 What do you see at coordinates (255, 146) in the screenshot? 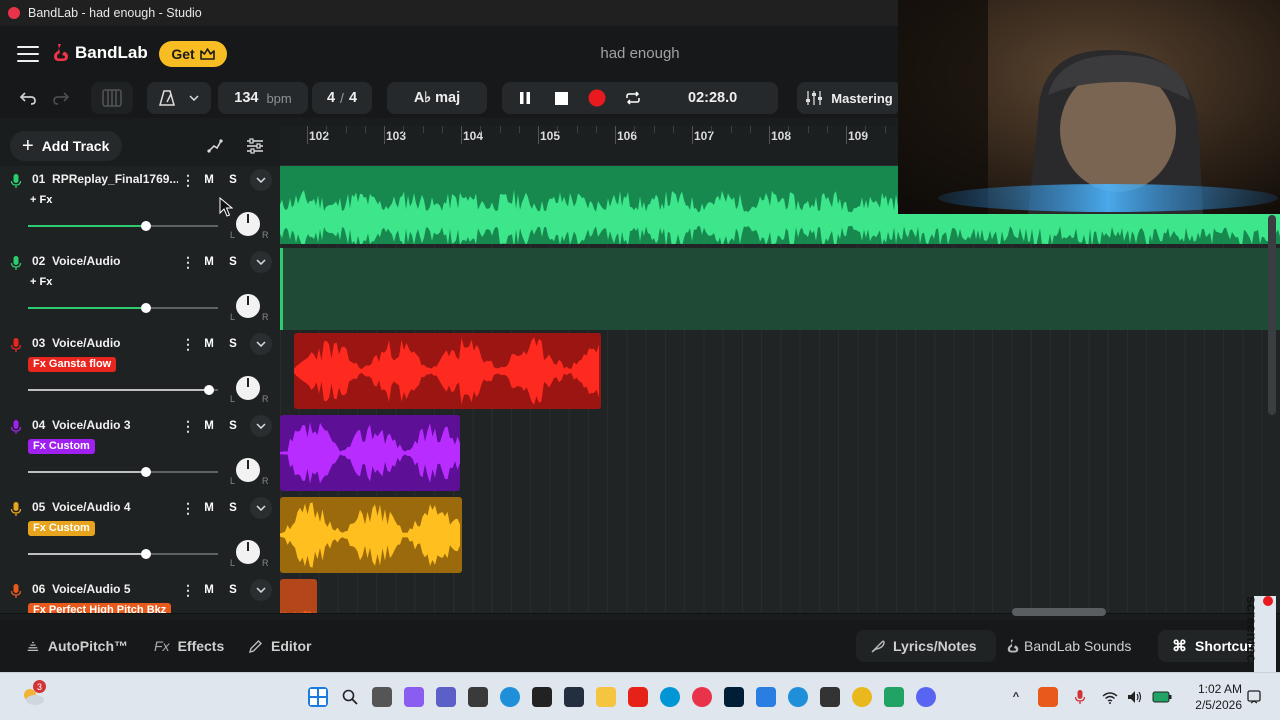
I see `track-settings-icon` at bounding box center [255, 146].